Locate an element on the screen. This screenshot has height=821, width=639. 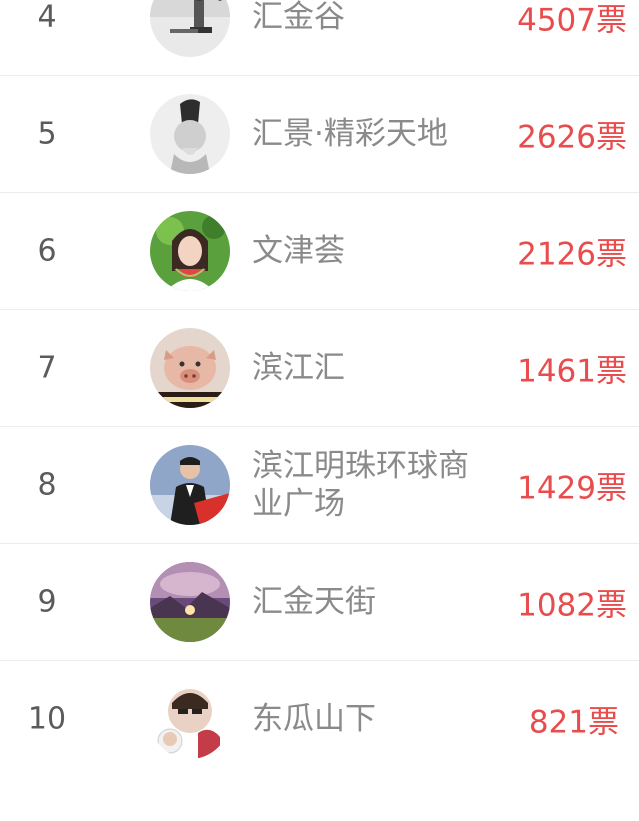
rank-number: 8 is located at coordinates (47, 485).